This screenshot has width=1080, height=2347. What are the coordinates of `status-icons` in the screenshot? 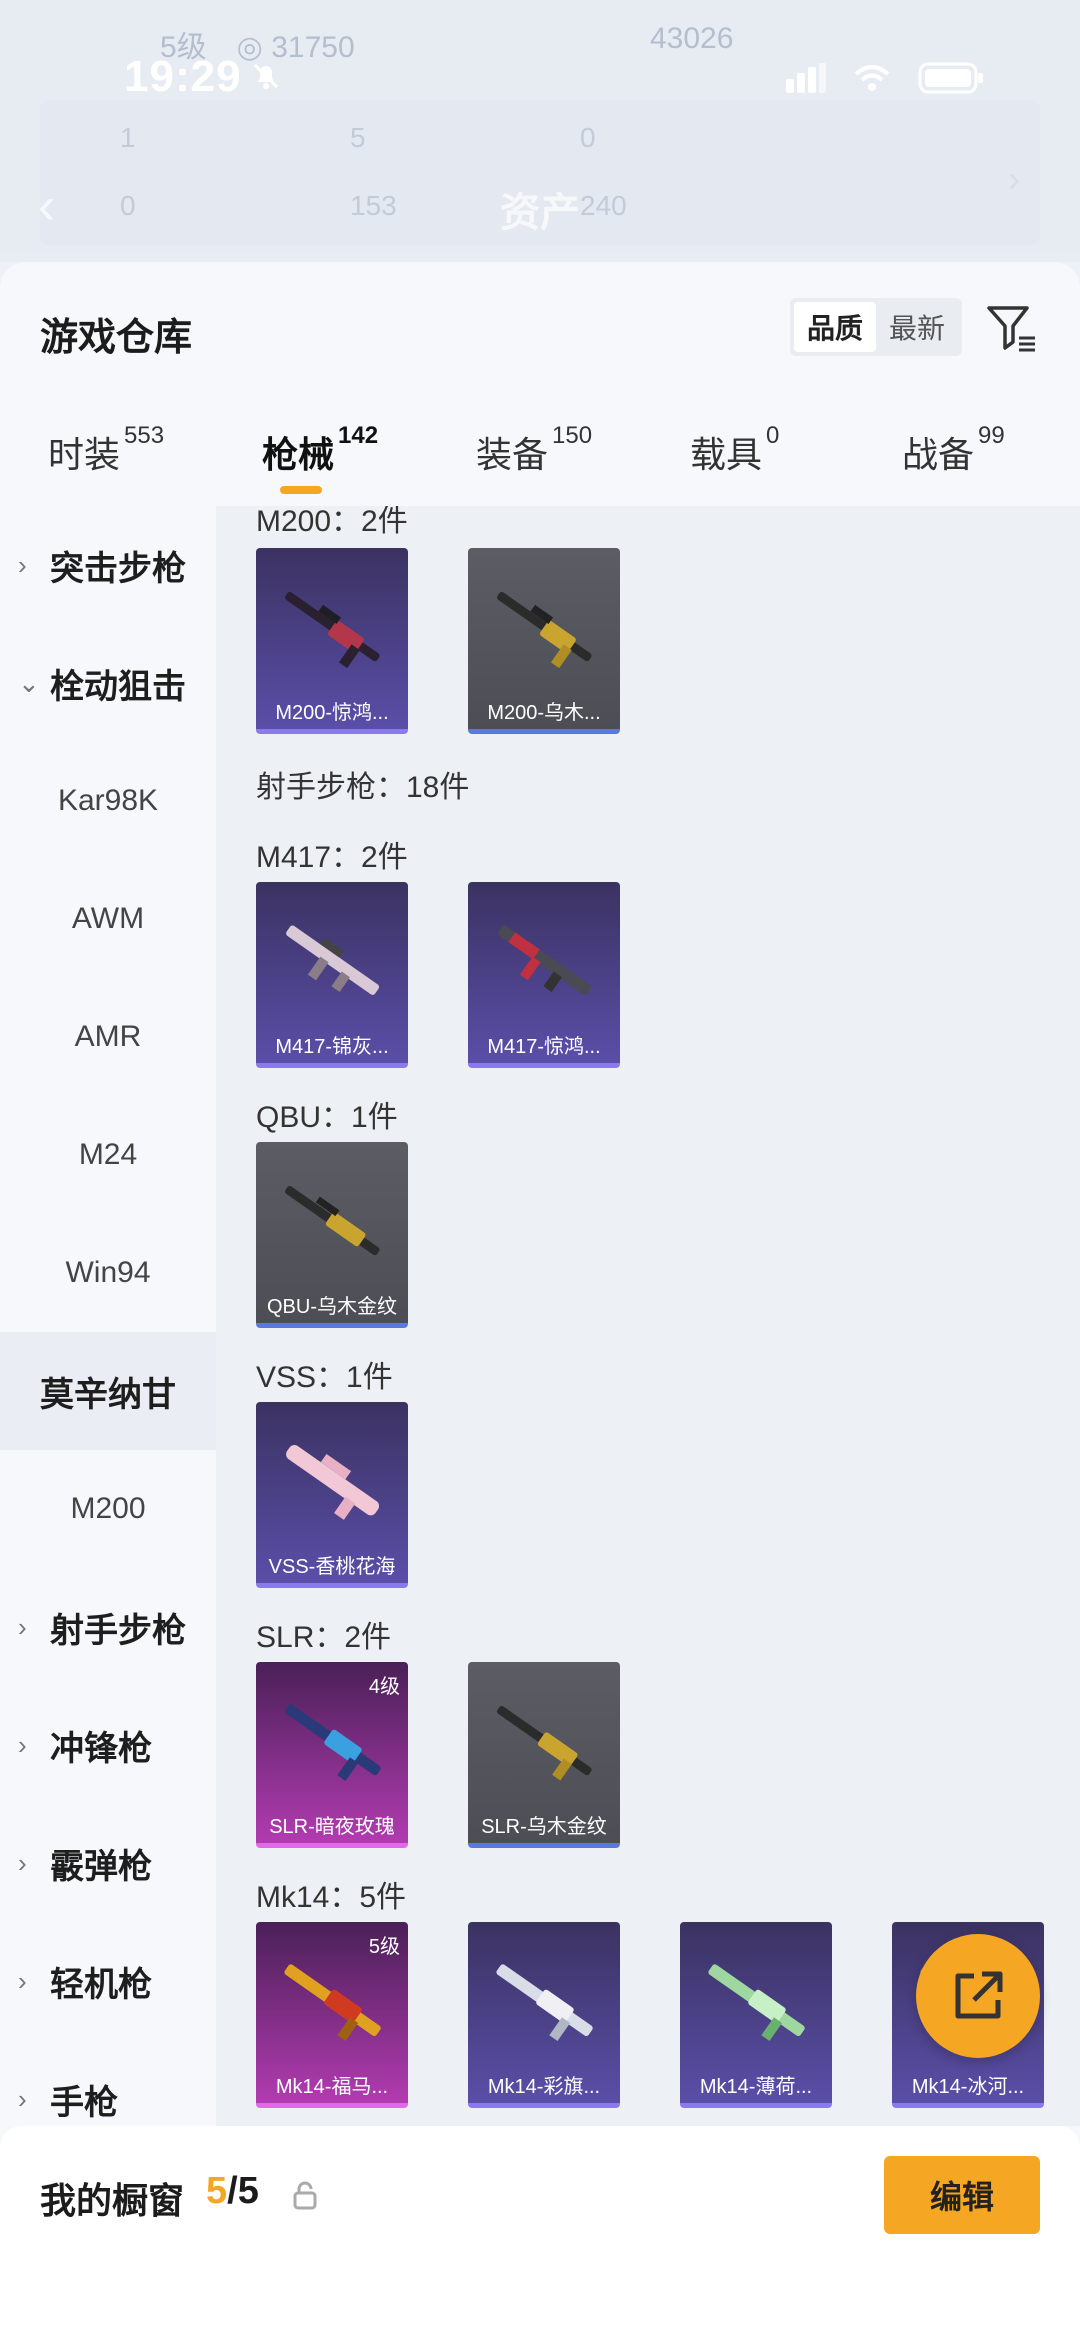 It's located at (885, 78).